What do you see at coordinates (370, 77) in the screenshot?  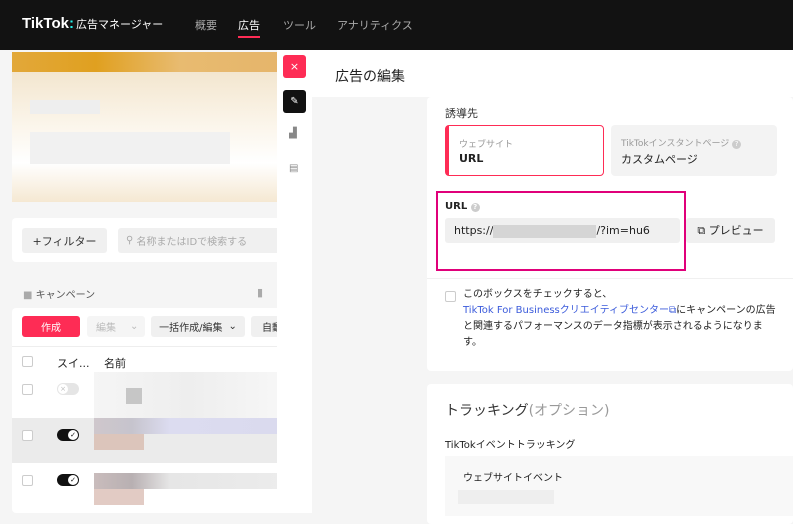 I see `drawer-title: 広告の編集` at bounding box center [370, 77].